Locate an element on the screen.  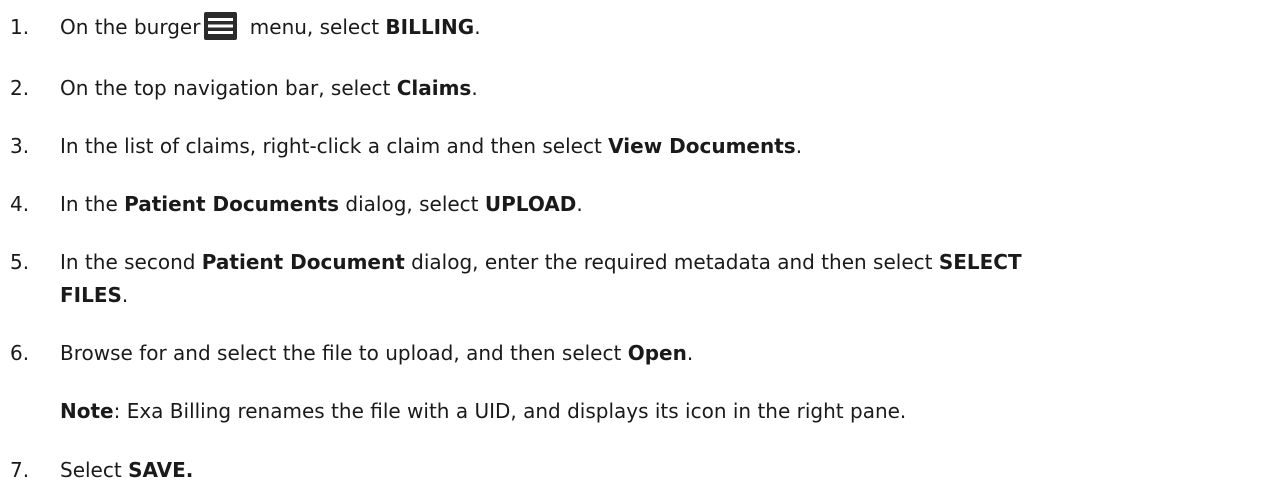
step-number: 7. is located at coordinates (20, 470).